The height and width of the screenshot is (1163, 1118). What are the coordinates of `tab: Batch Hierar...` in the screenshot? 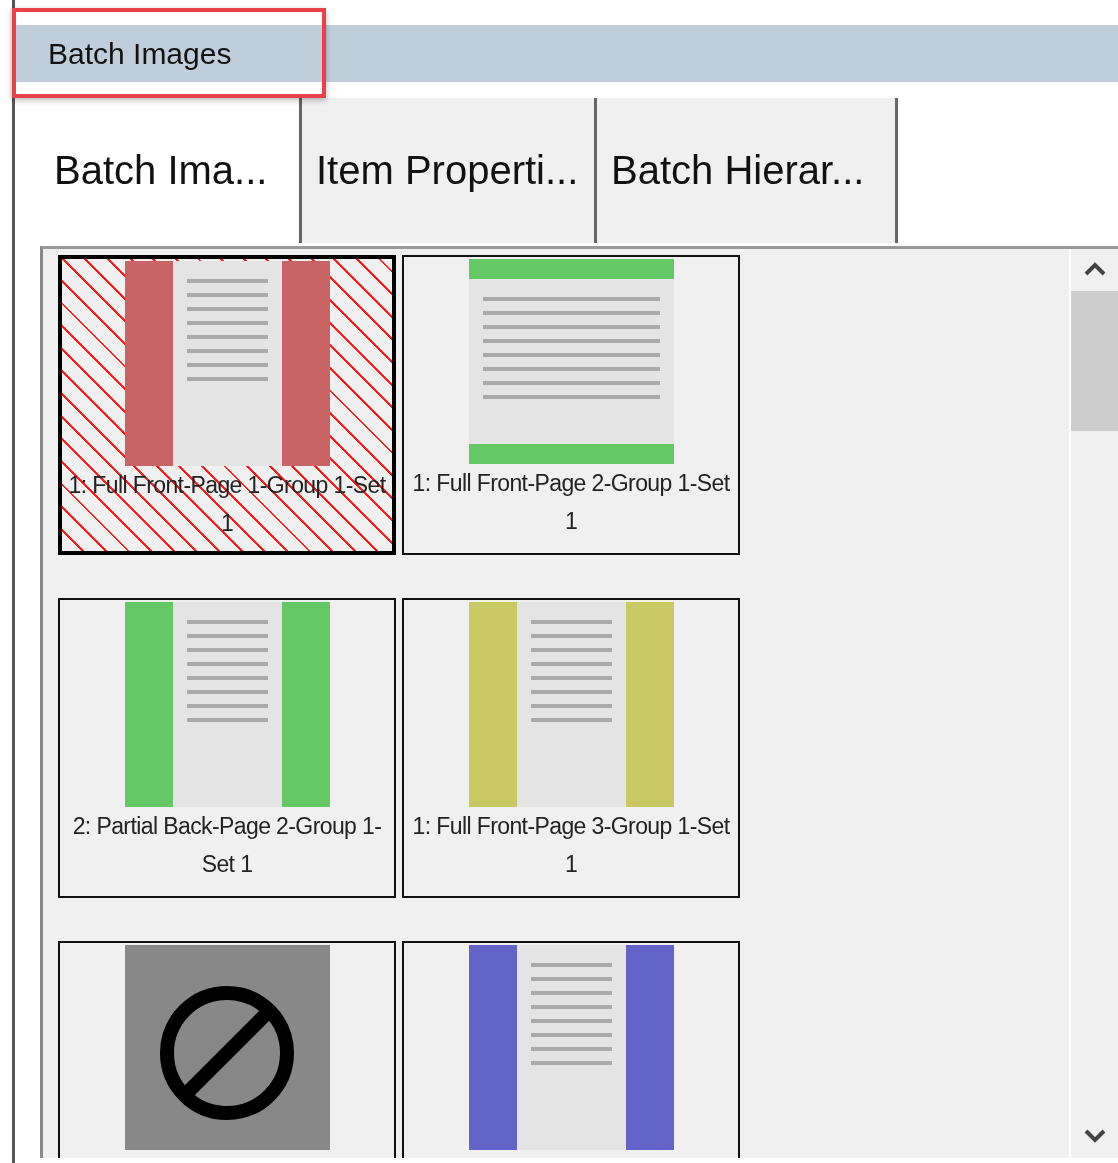 It's located at (747, 170).